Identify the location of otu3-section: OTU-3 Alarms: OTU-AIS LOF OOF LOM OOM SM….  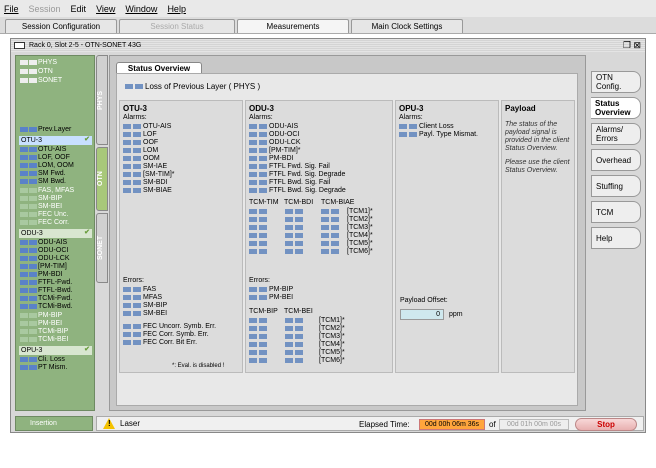
(181, 236).